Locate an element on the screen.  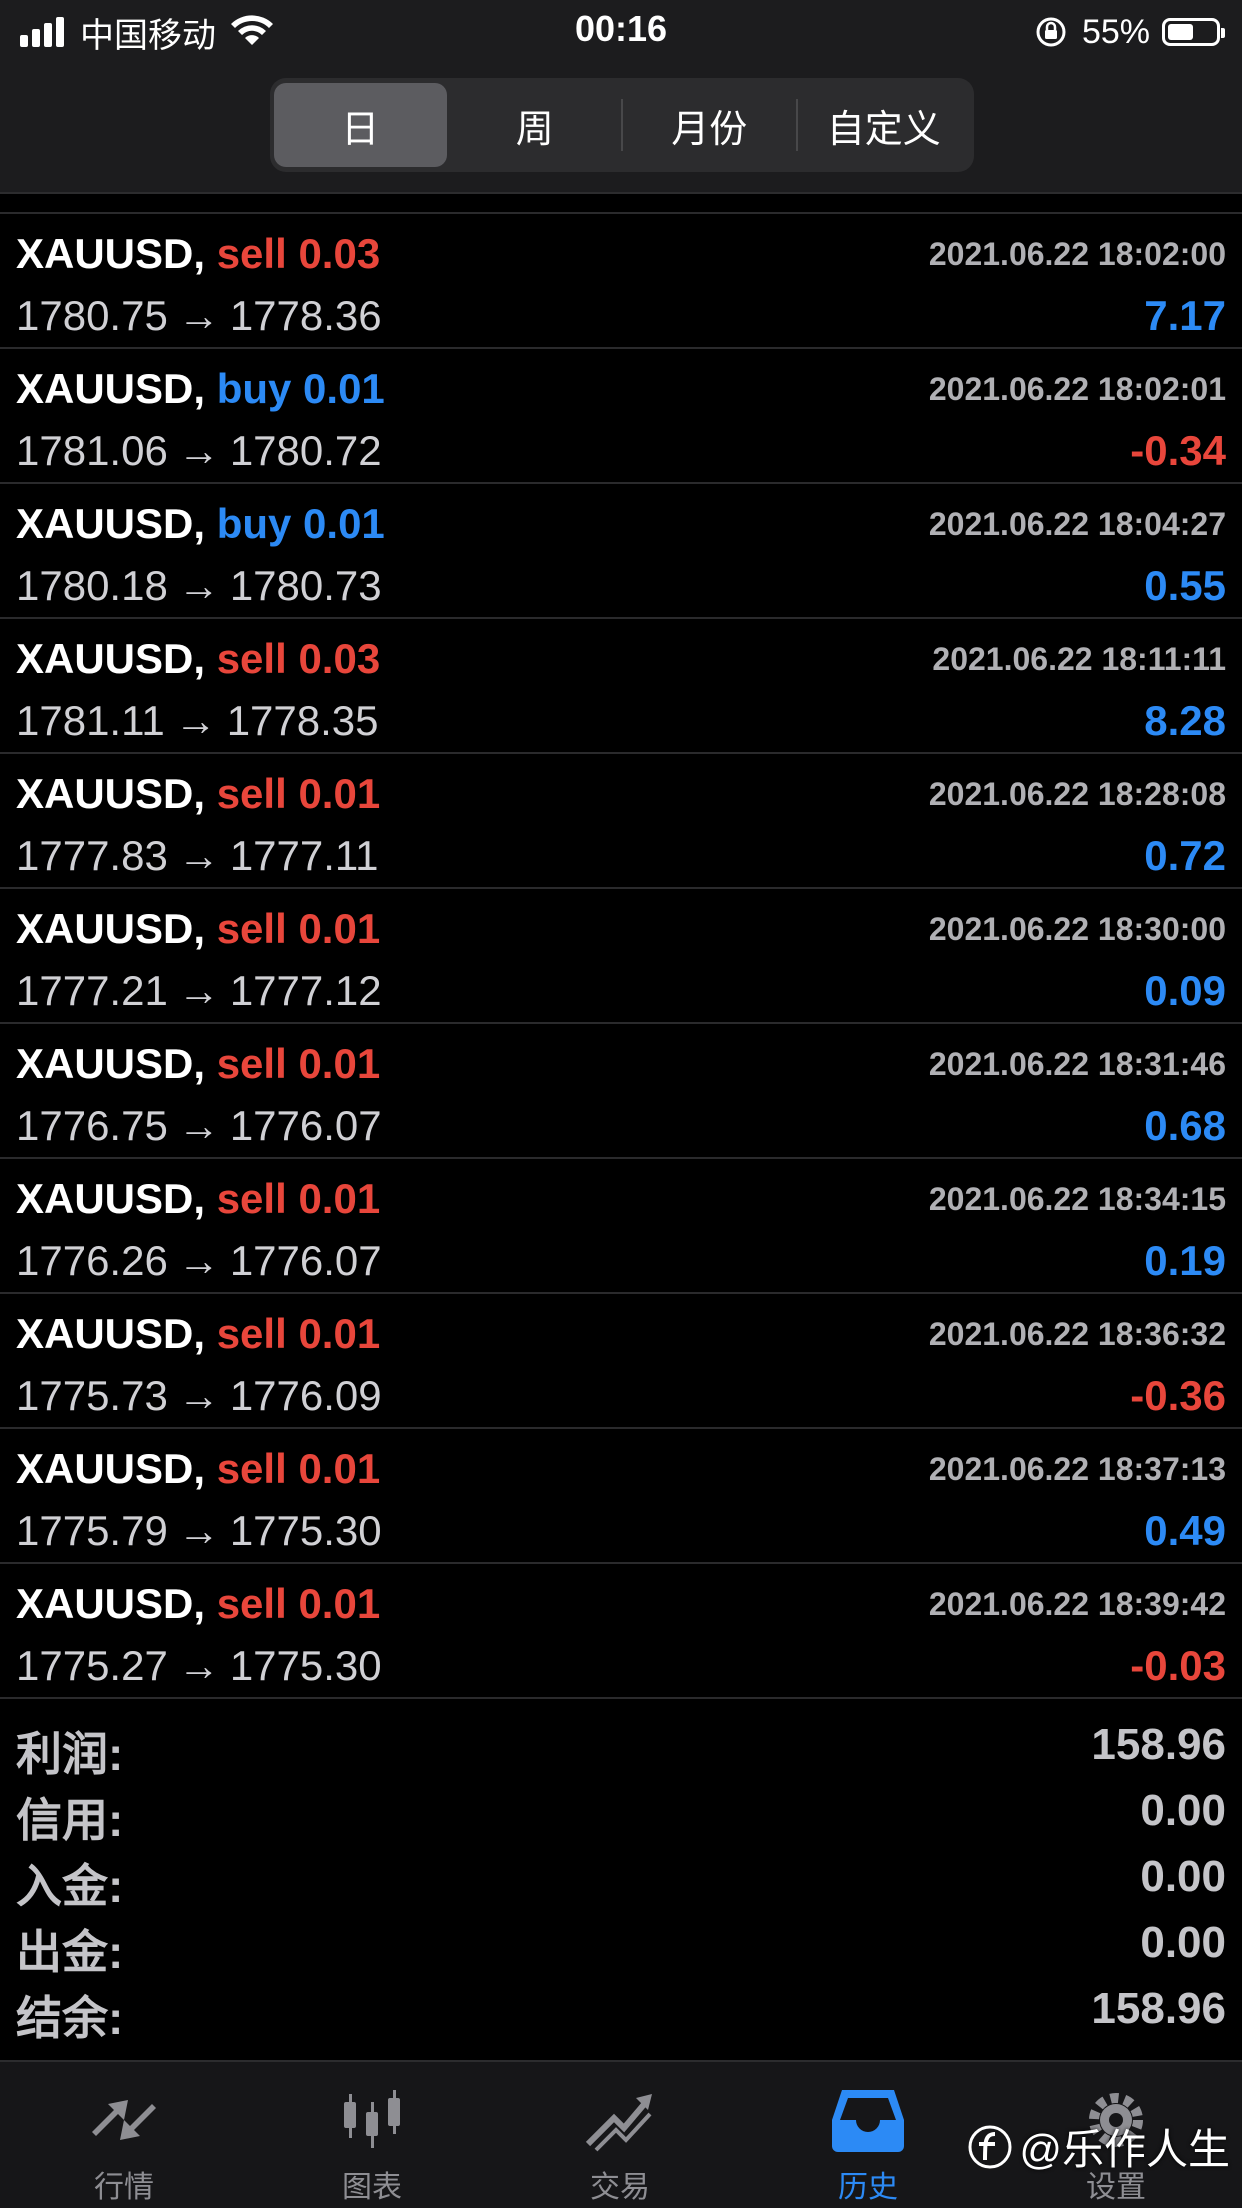
trade-prices: 1777.21 → 1777.12 is located at coordinates (199, 991).